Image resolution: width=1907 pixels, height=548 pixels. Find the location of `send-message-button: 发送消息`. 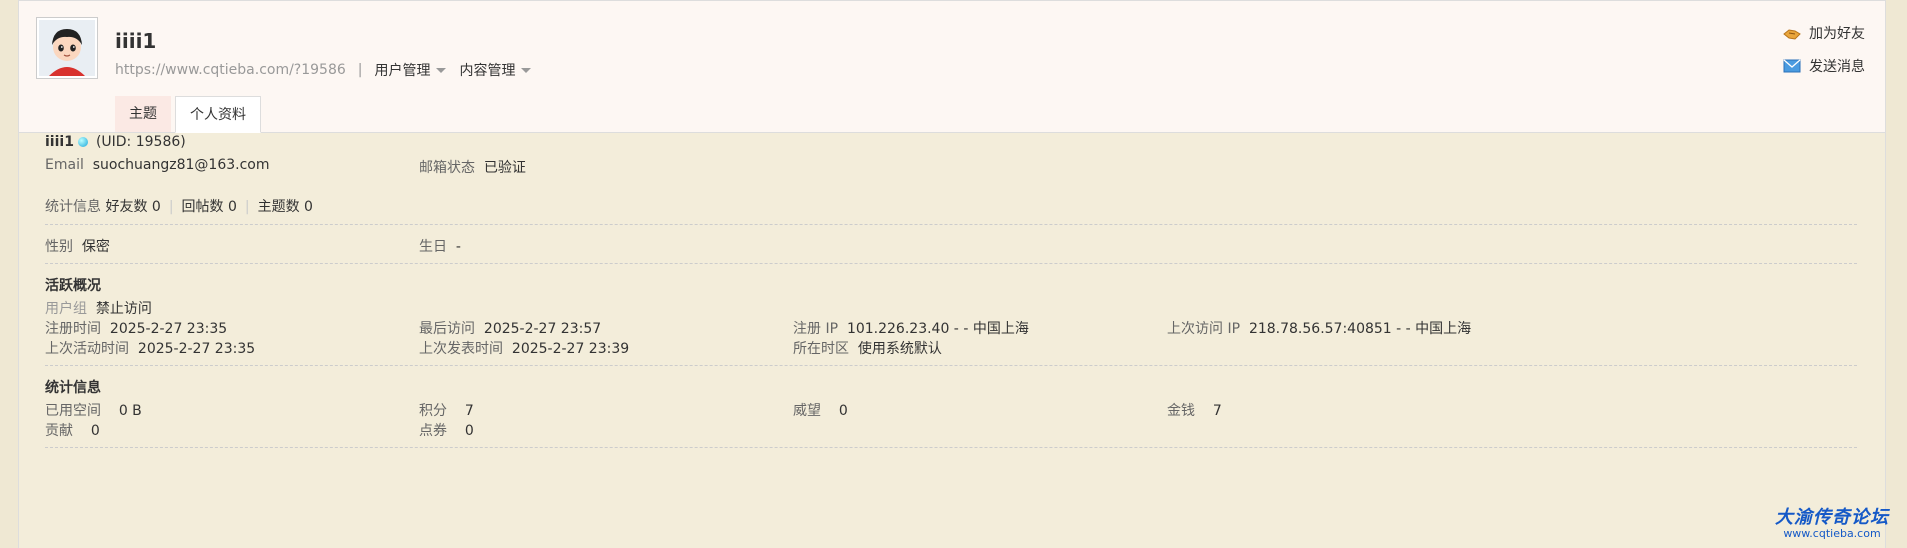

send-message-button: 发送消息 is located at coordinates (1824, 66).